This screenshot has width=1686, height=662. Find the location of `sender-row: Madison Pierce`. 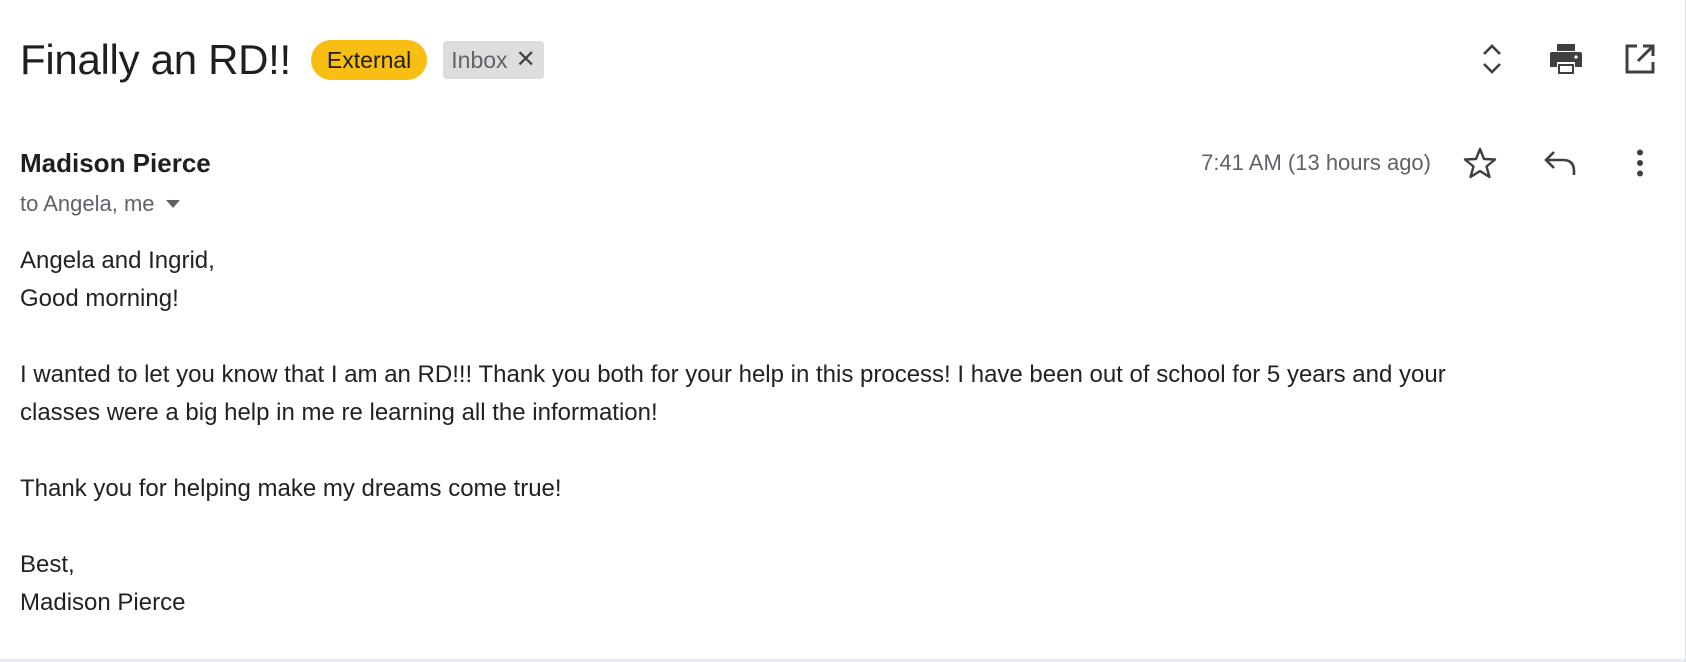

sender-row: Madison Pierce is located at coordinates (115, 163).